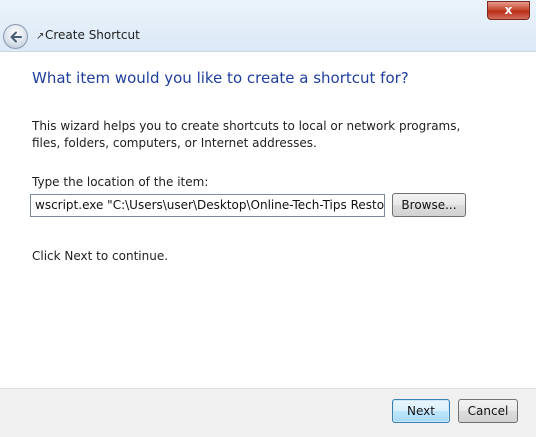 Image resolution: width=536 pixels, height=437 pixels. Describe the element at coordinates (100, 256) in the screenshot. I see `continue-instruction: Click Next to continue.` at that location.